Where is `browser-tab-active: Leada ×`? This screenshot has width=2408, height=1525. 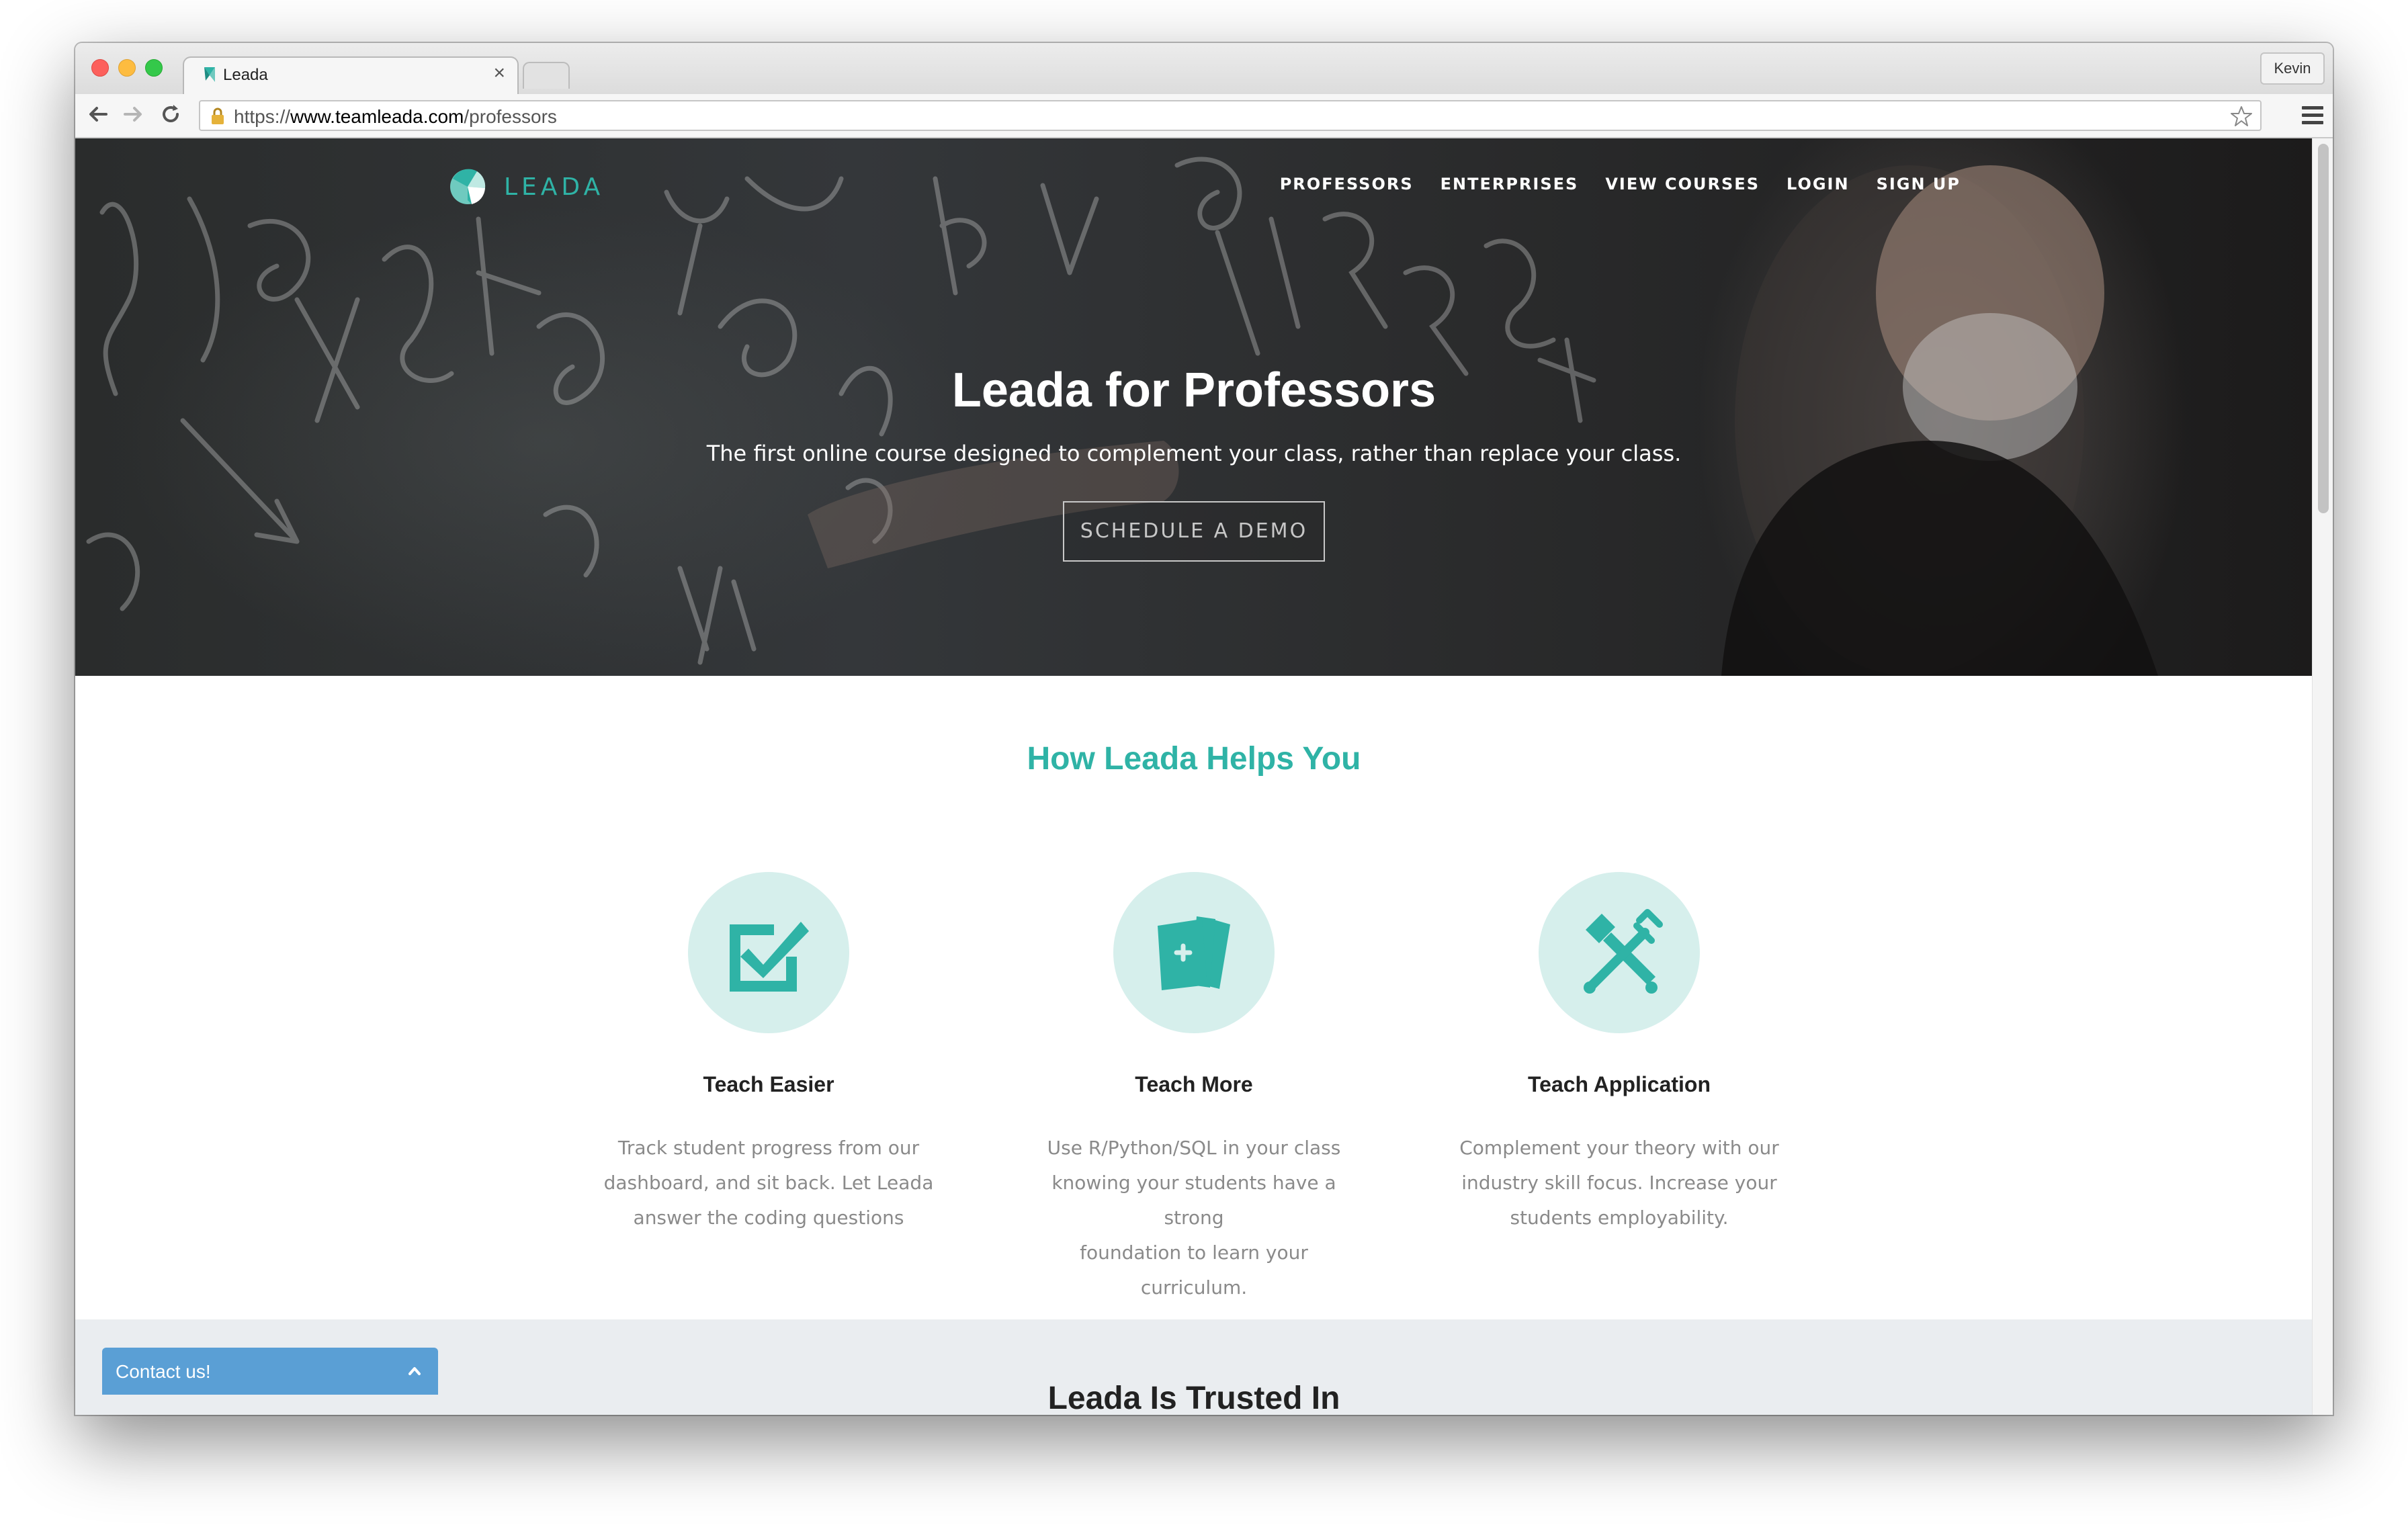 browser-tab-active: Leada × is located at coordinates (351, 75).